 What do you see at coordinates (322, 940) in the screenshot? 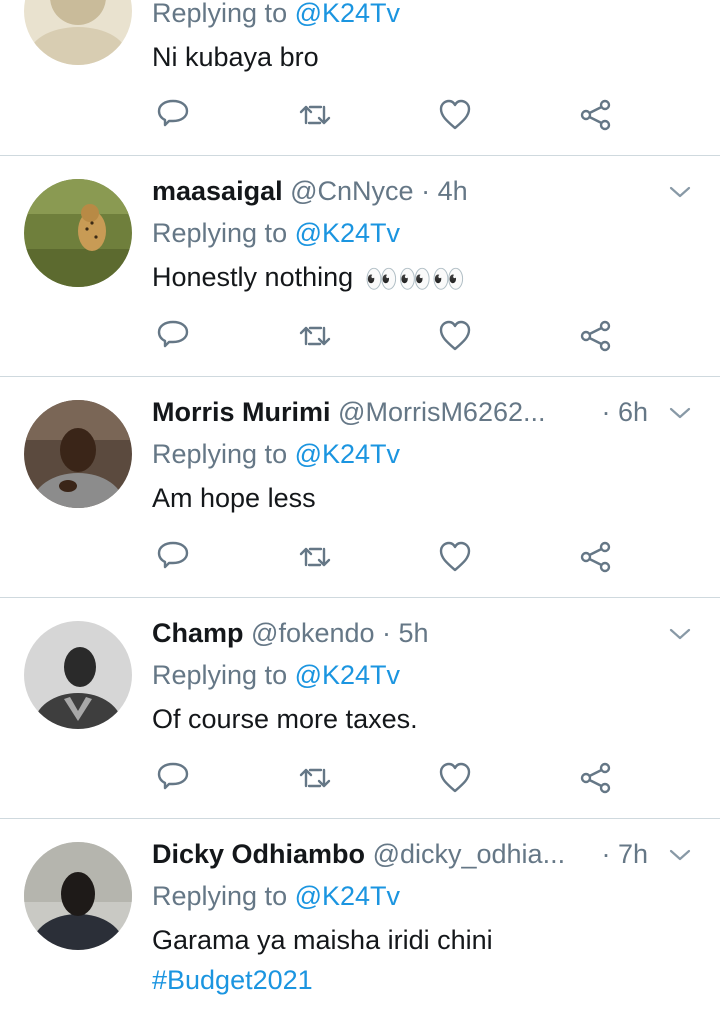
I see `tweet-text: Garama ya maisha iridi chini` at bounding box center [322, 940].